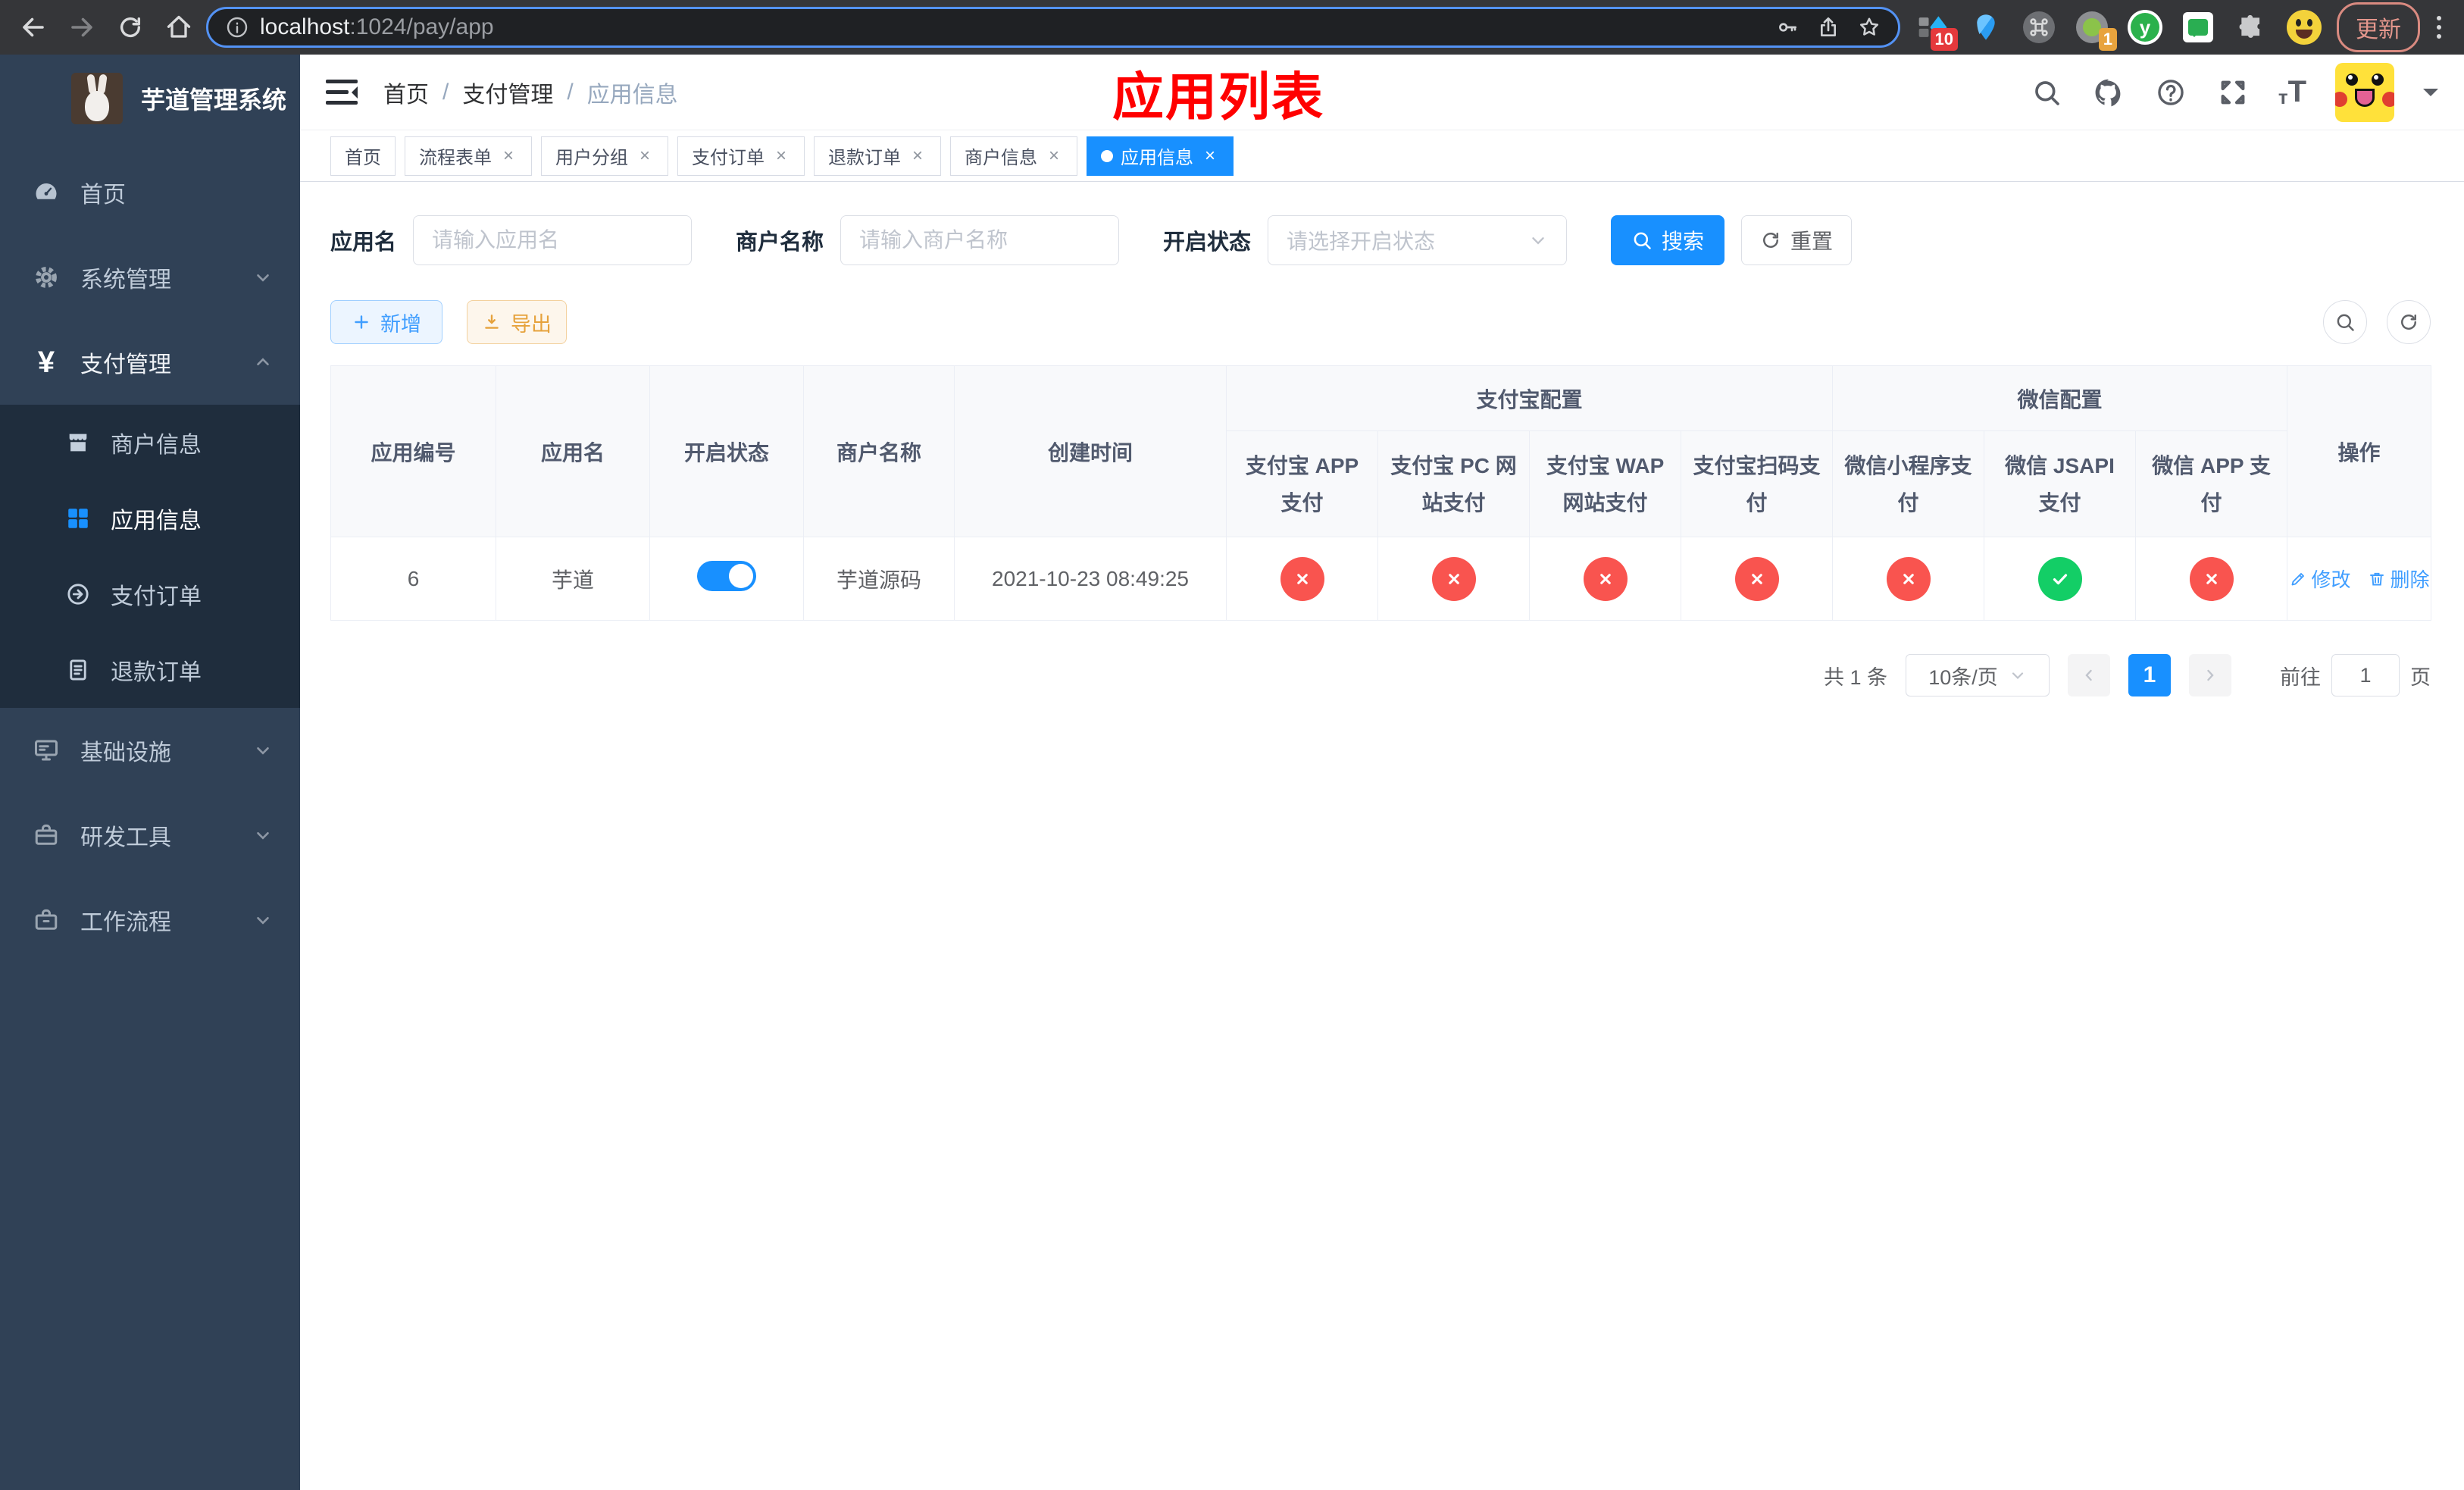  Describe the element at coordinates (1529, 398) in the screenshot. I see `col-group-alipay: 支付宝配置` at that location.